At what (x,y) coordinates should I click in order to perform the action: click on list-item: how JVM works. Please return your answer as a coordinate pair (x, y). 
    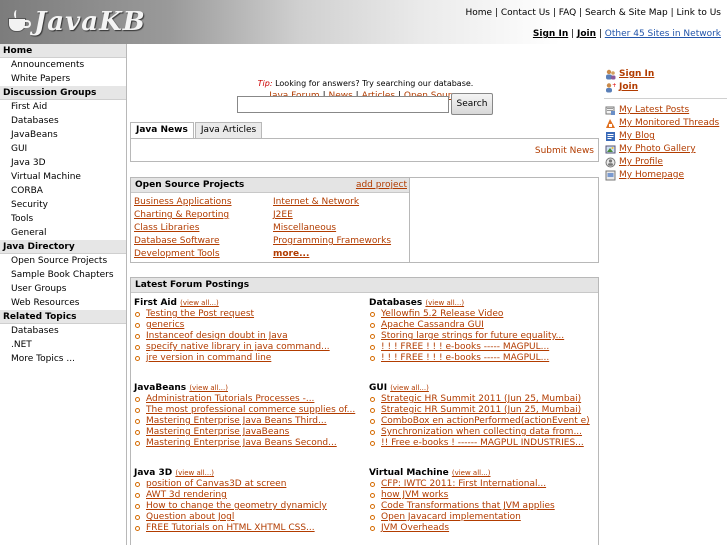
    Looking at the image, I should click on (462, 495).